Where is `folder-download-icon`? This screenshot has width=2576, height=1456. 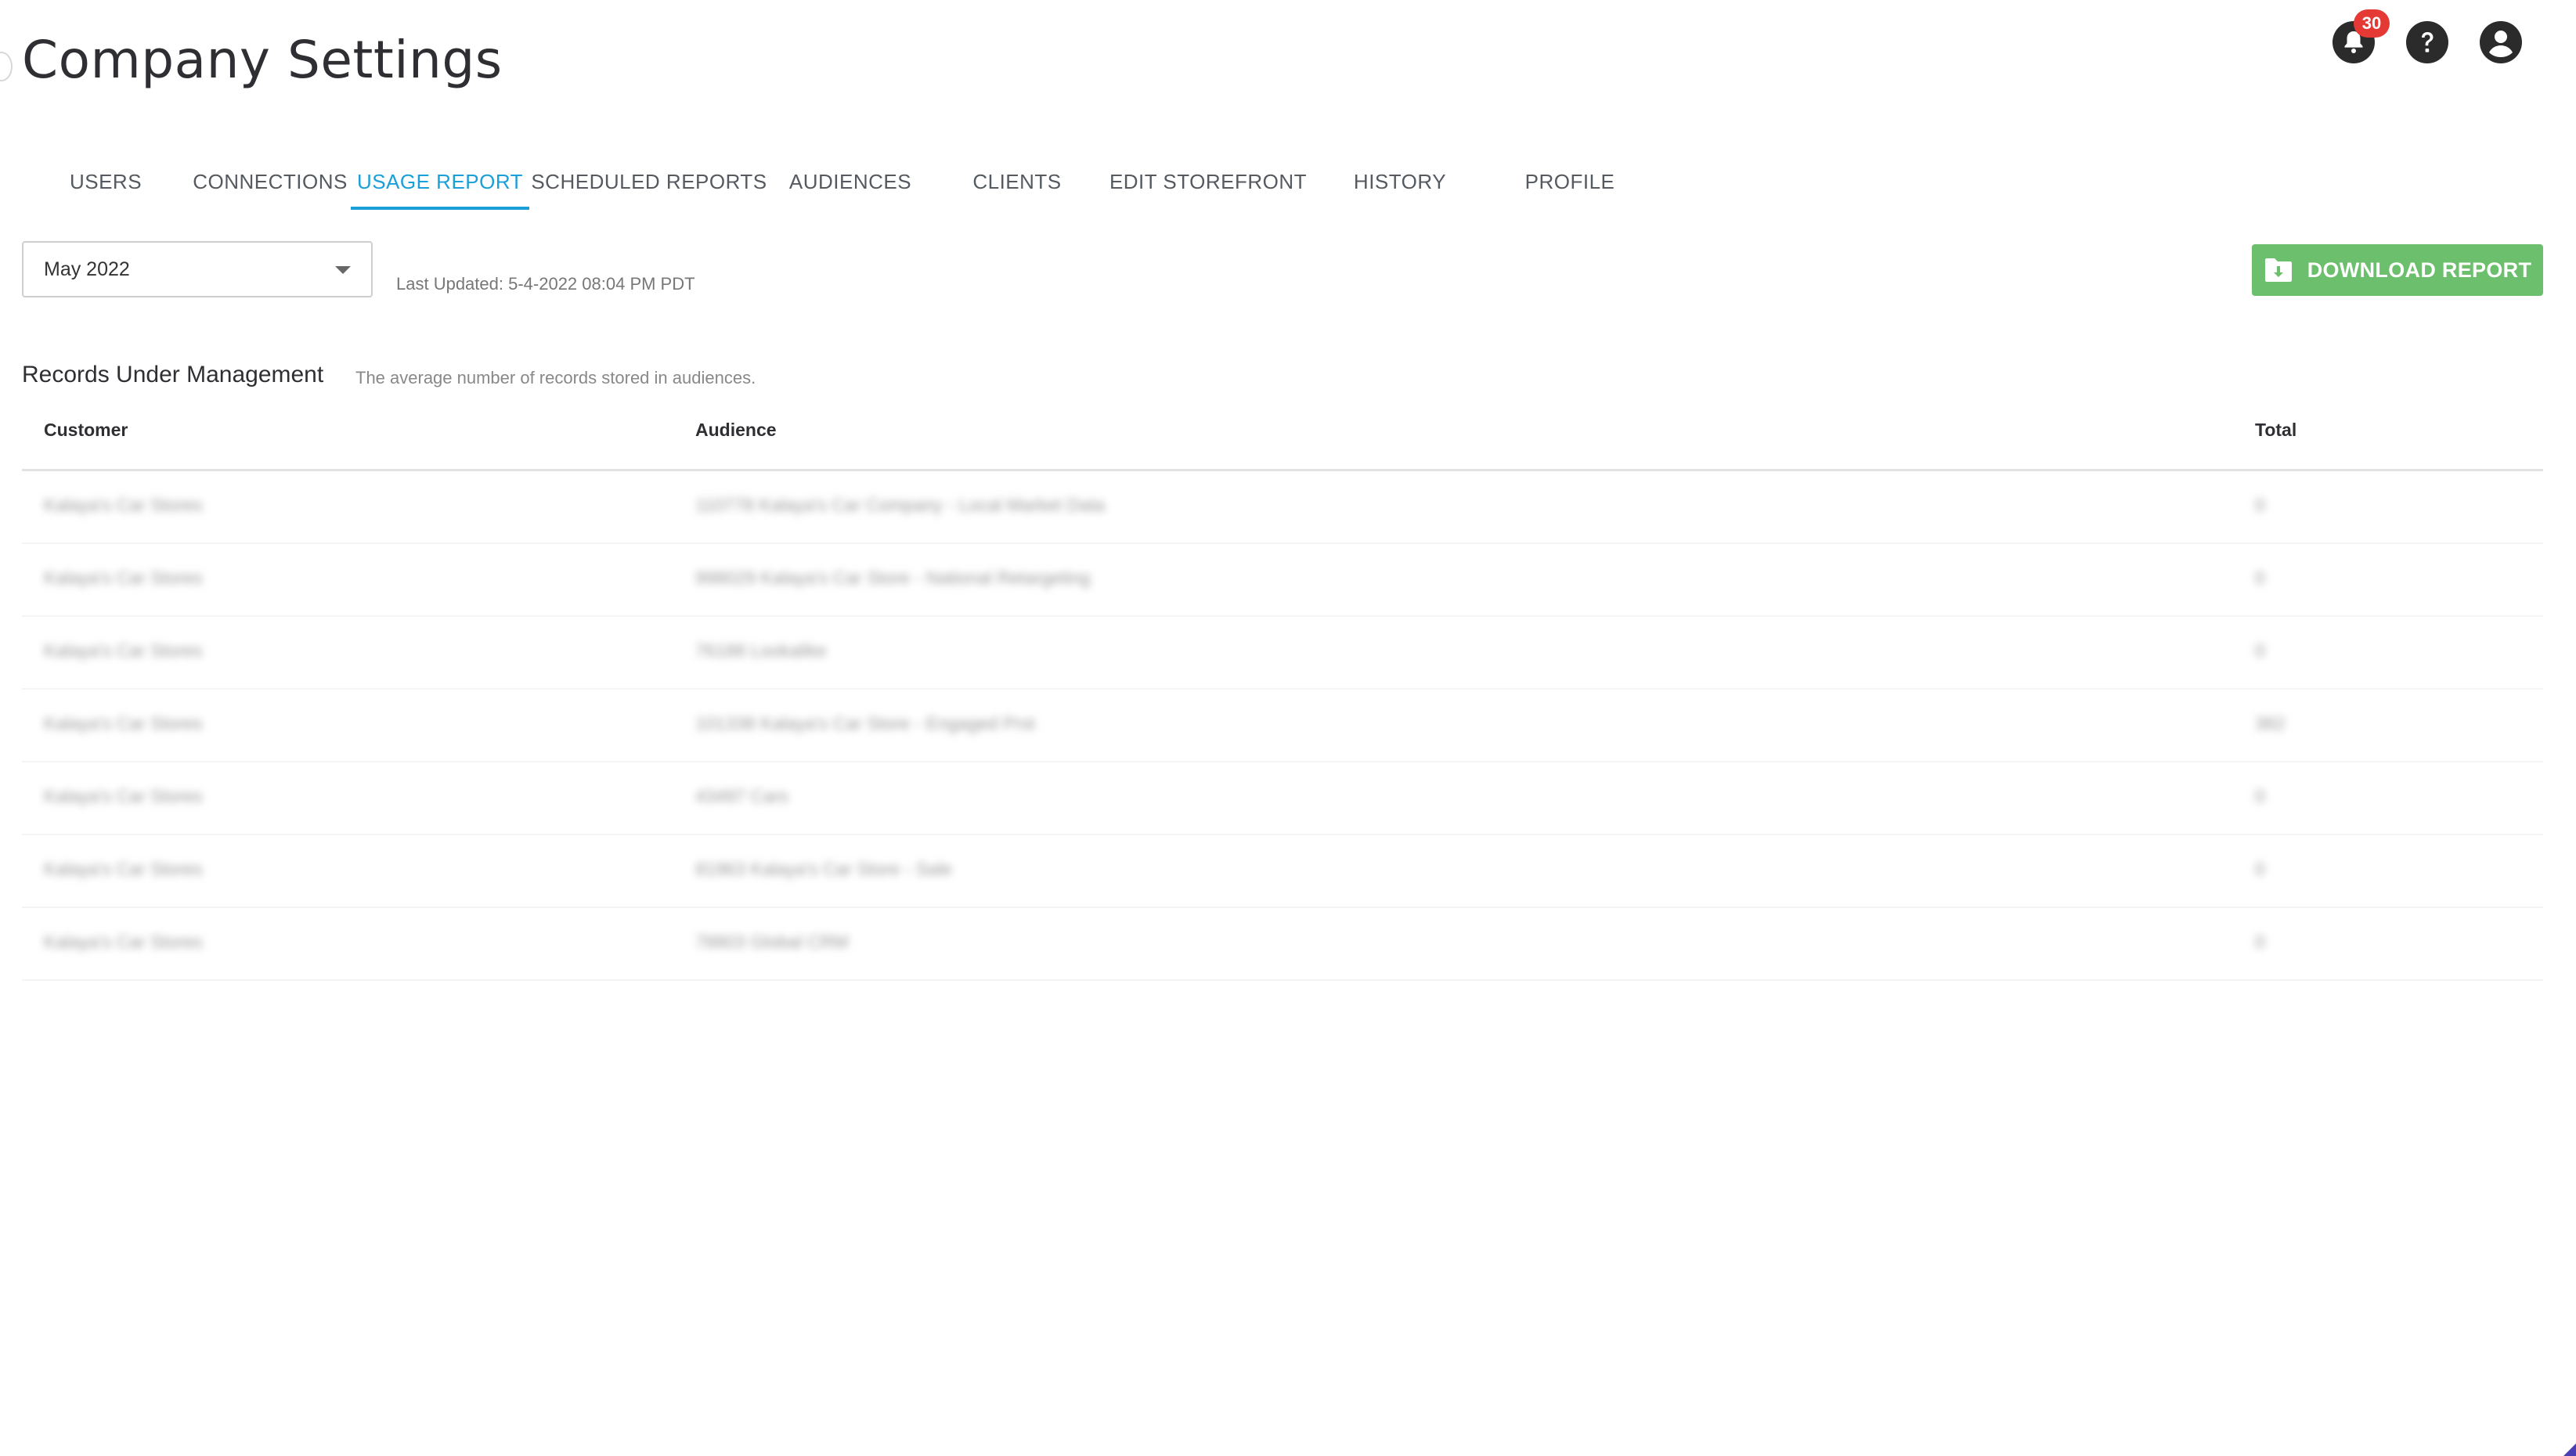
folder-download-icon is located at coordinates (2278, 270).